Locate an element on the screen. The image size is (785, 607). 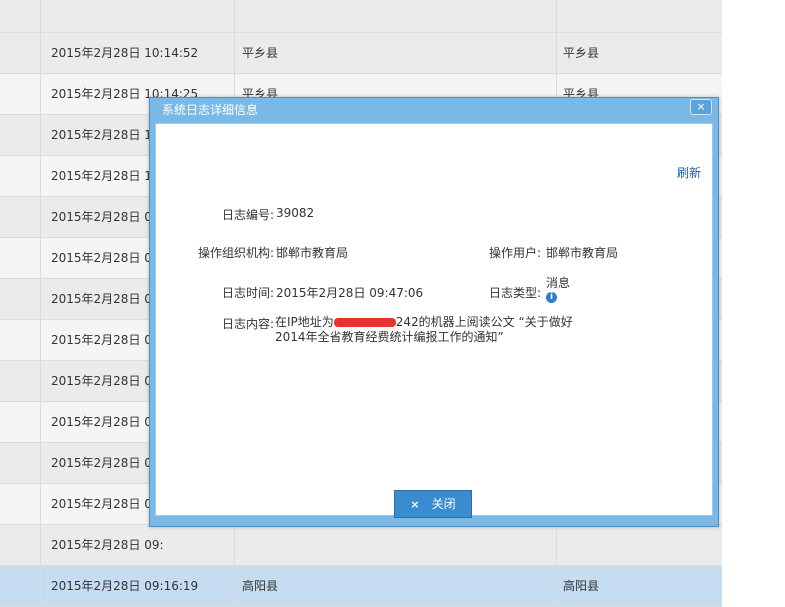
table-row: 2015年2月28日 10:14:52 平乡县 平乡县 is located at coordinates (361, 53).